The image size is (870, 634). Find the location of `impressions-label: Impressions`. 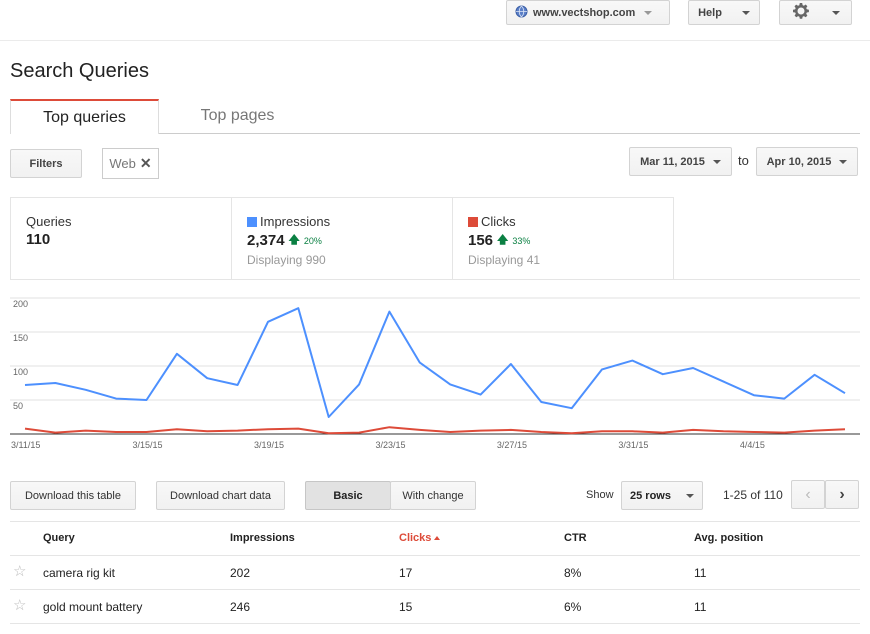

impressions-label: Impressions is located at coordinates (295, 221).